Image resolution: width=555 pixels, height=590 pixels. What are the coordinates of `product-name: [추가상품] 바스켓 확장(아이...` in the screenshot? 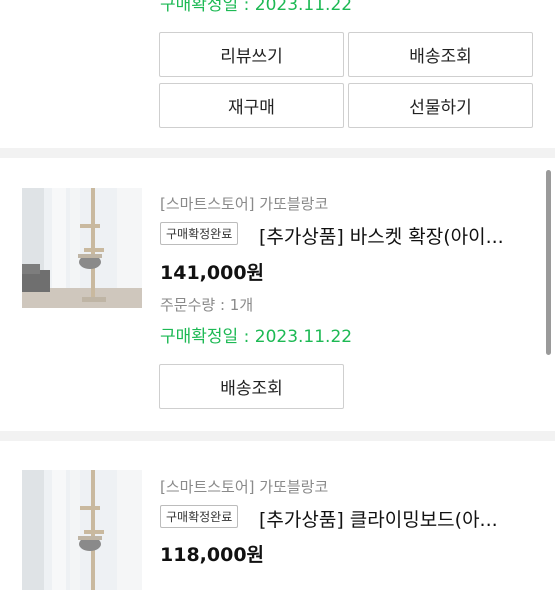 It's located at (395, 235).